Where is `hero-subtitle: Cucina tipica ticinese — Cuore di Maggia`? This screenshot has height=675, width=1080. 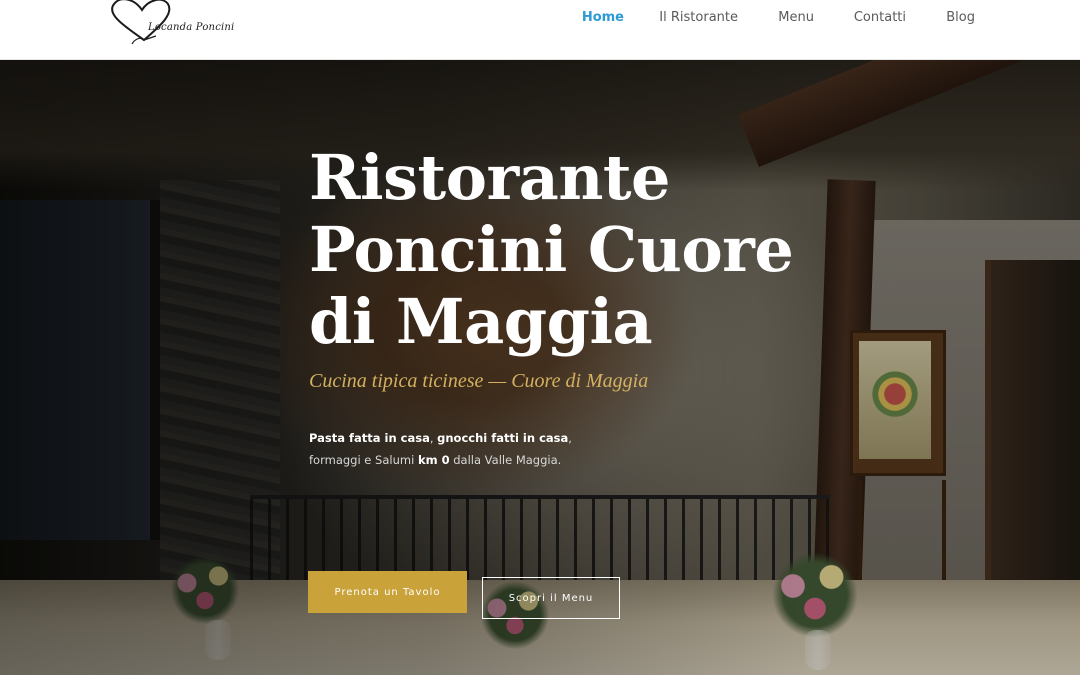
hero-subtitle: Cucina tipica ticinese — Cuore di Maggia is located at coordinates (479, 381).